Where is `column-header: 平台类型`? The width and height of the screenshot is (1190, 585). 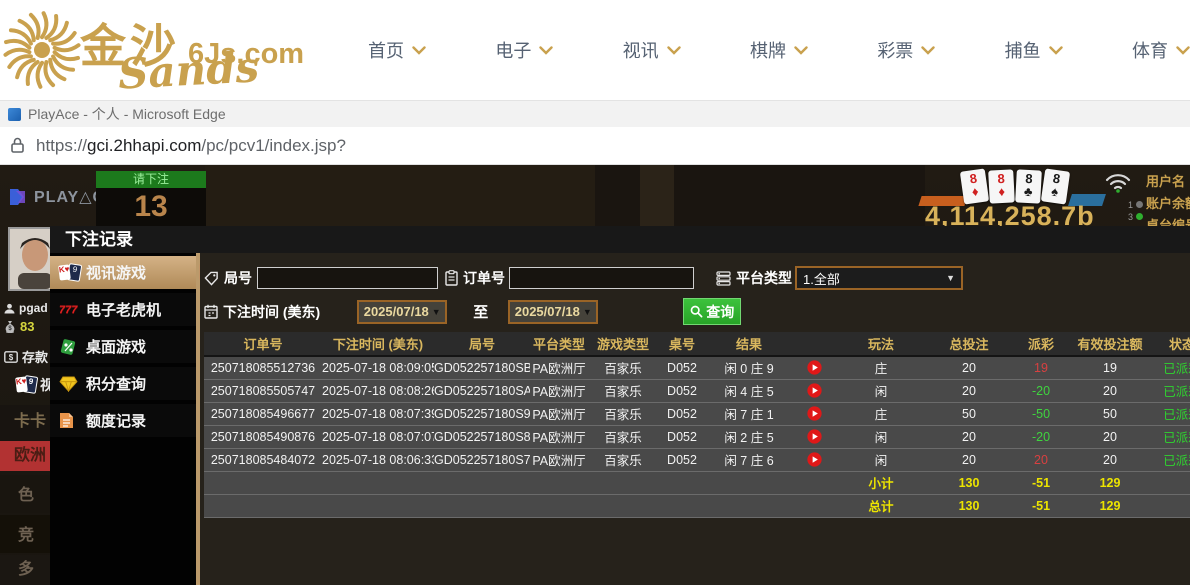
column-header: 平台类型 is located at coordinates (559, 344).